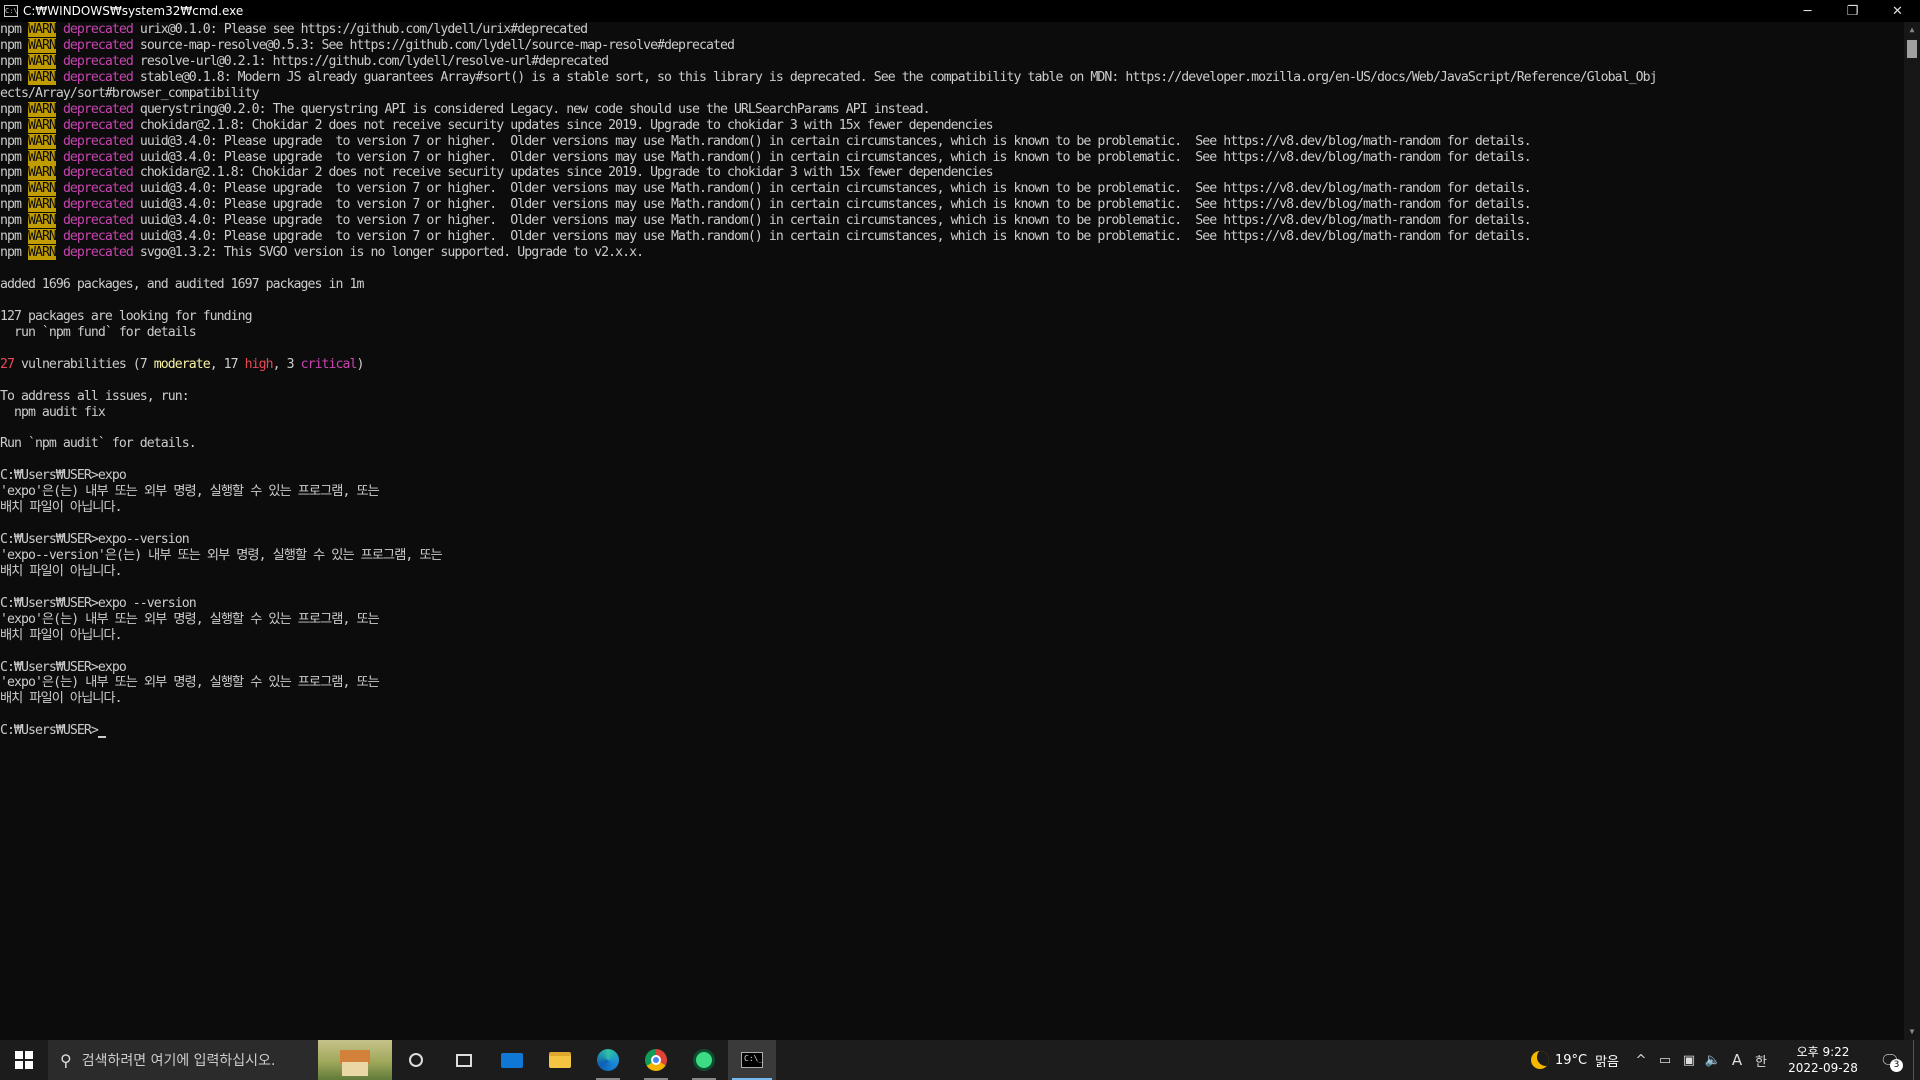  Describe the element at coordinates (220, 1060) in the screenshot. I see `taskbar-search-box: ⚲ 검색하려면 여기에 입력하십시오.` at that location.